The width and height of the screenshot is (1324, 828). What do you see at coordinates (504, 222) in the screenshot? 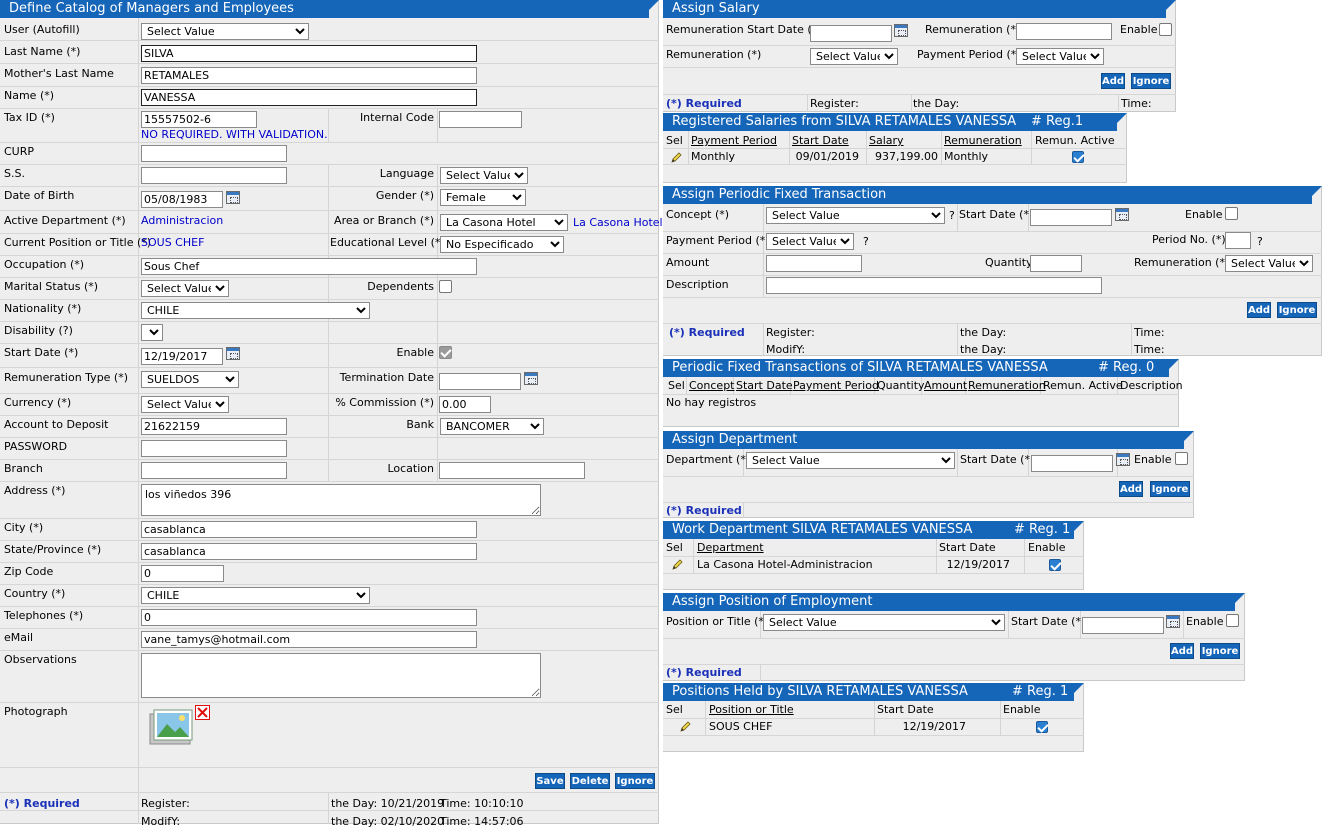
I see `area-select: La Casona Hotel` at bounding box center [504, 222].